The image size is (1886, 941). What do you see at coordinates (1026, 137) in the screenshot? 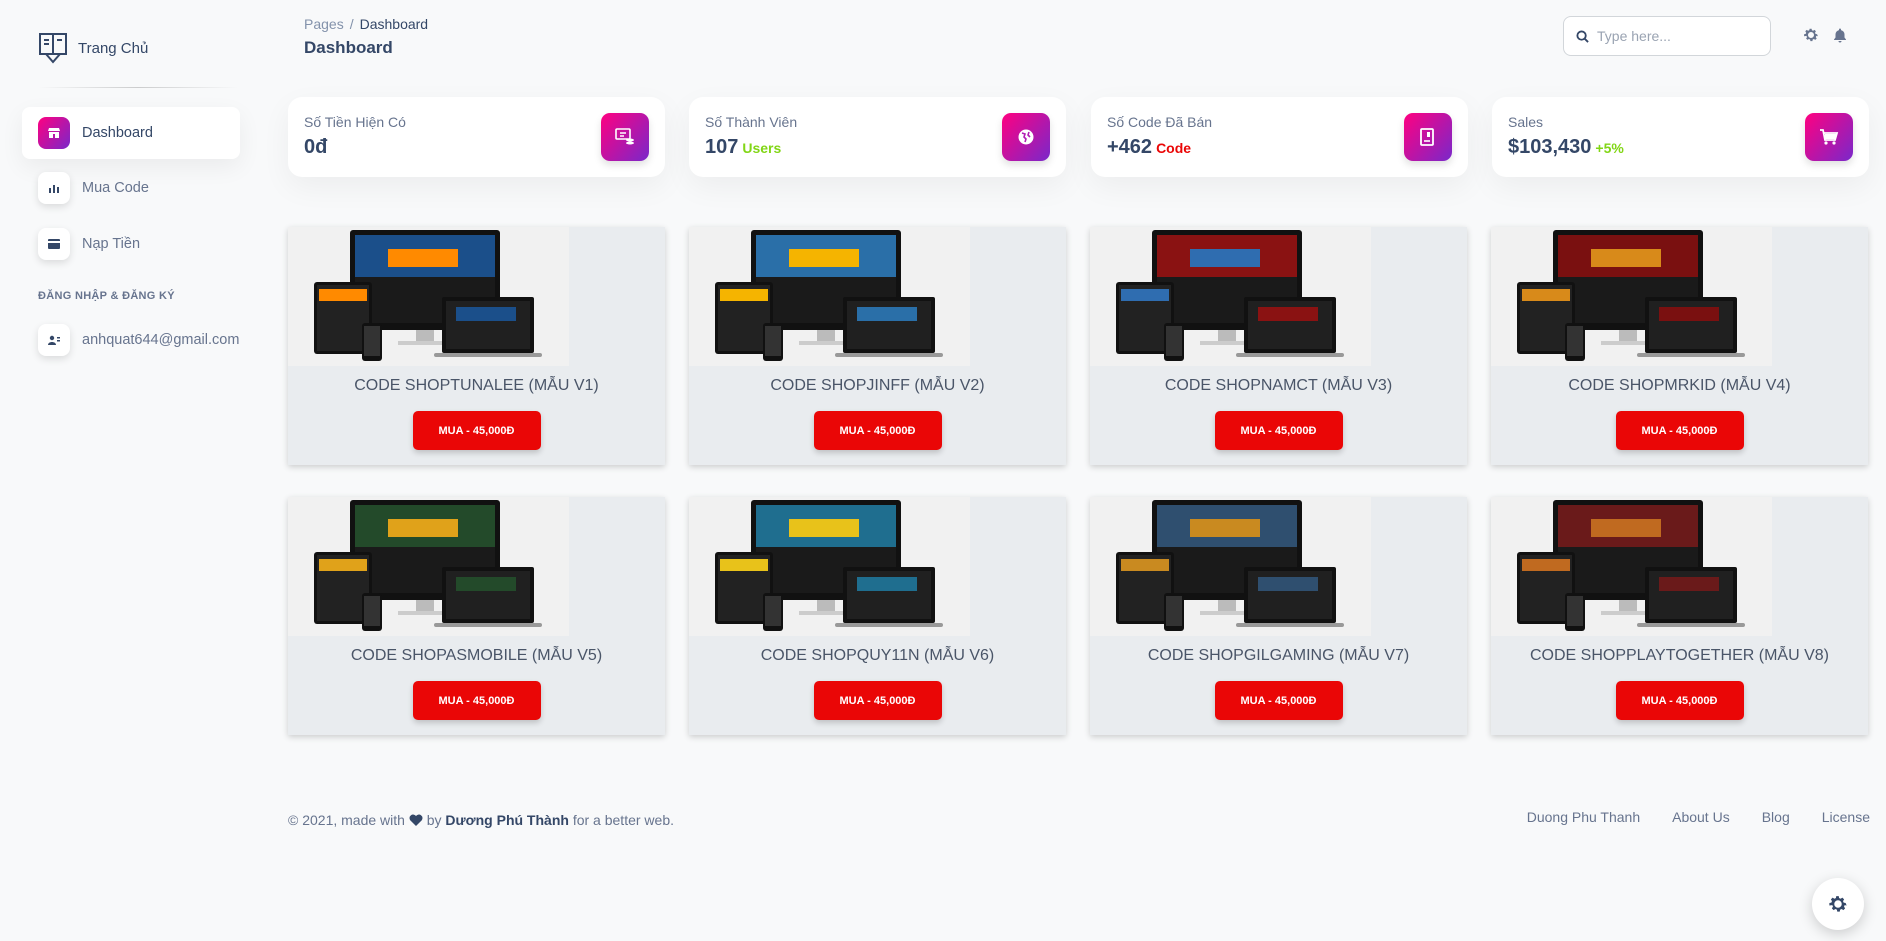
I see `globe-icon` at bounding box center [1026, 137].